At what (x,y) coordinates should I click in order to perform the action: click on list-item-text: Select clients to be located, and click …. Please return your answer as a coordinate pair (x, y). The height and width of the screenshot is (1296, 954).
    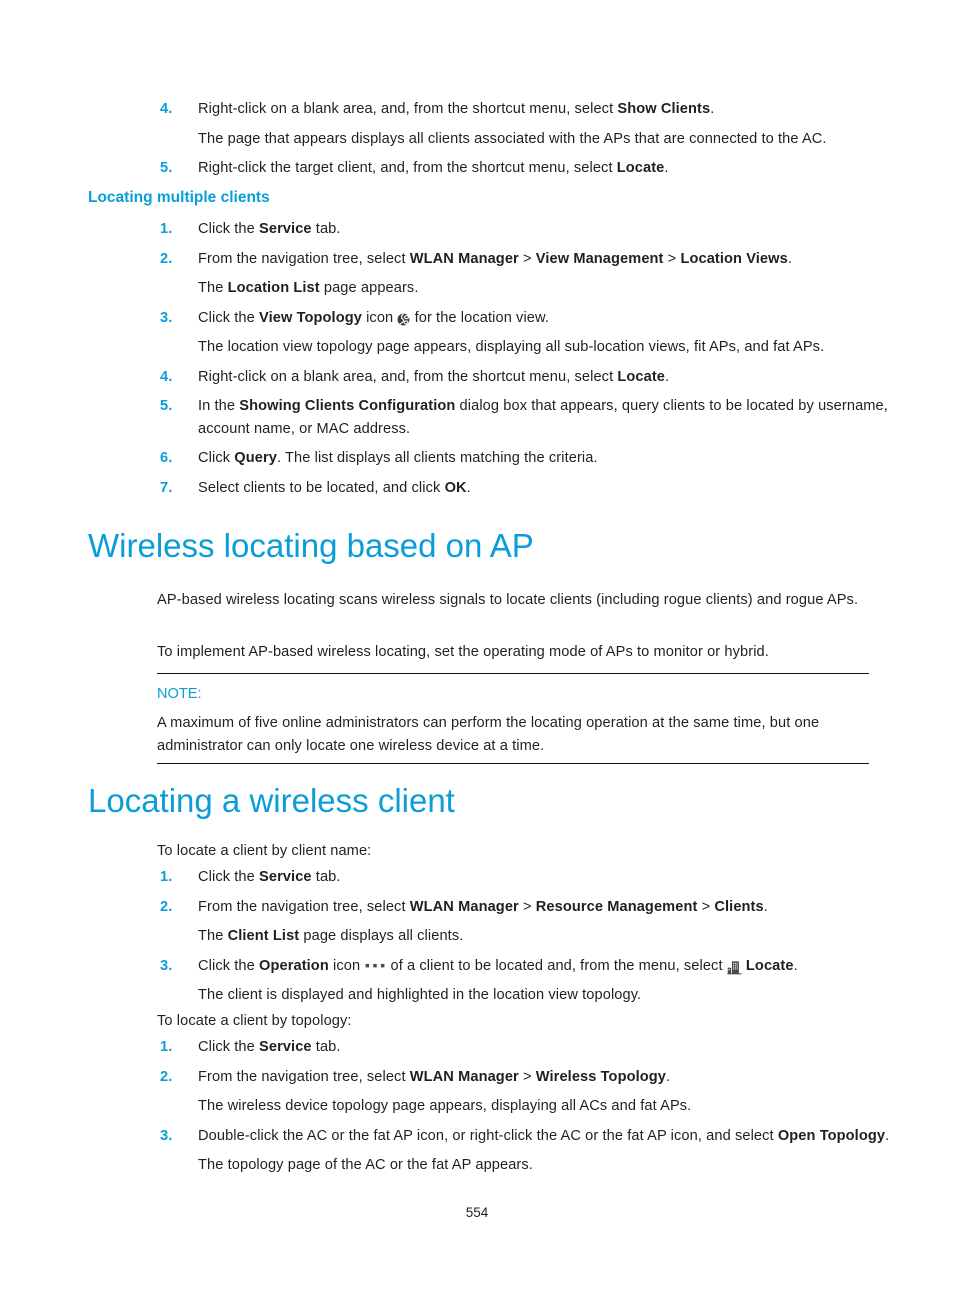
    Looking at the image, I should click on (547, 488).